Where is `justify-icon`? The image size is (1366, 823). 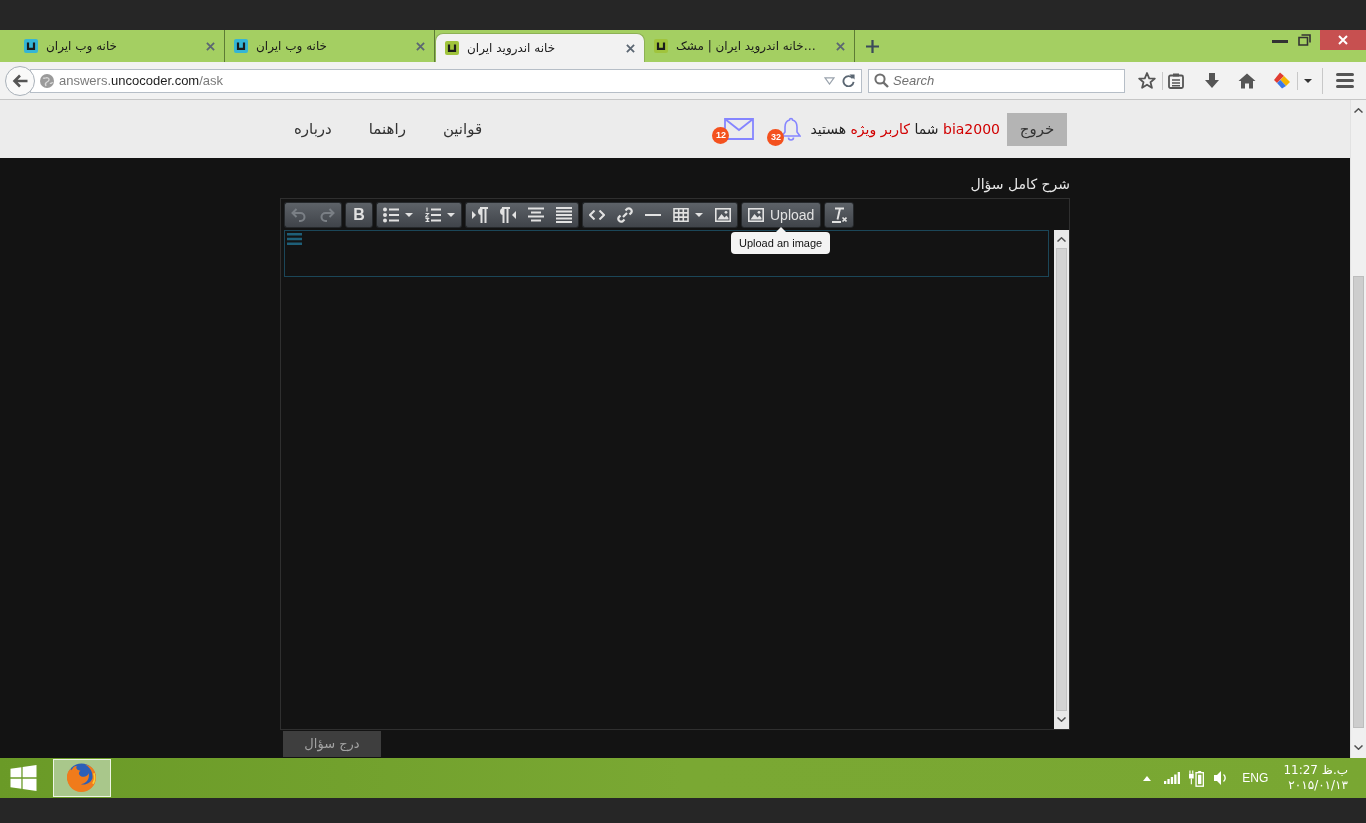 justify-icon is located at coordinates (564, 215).